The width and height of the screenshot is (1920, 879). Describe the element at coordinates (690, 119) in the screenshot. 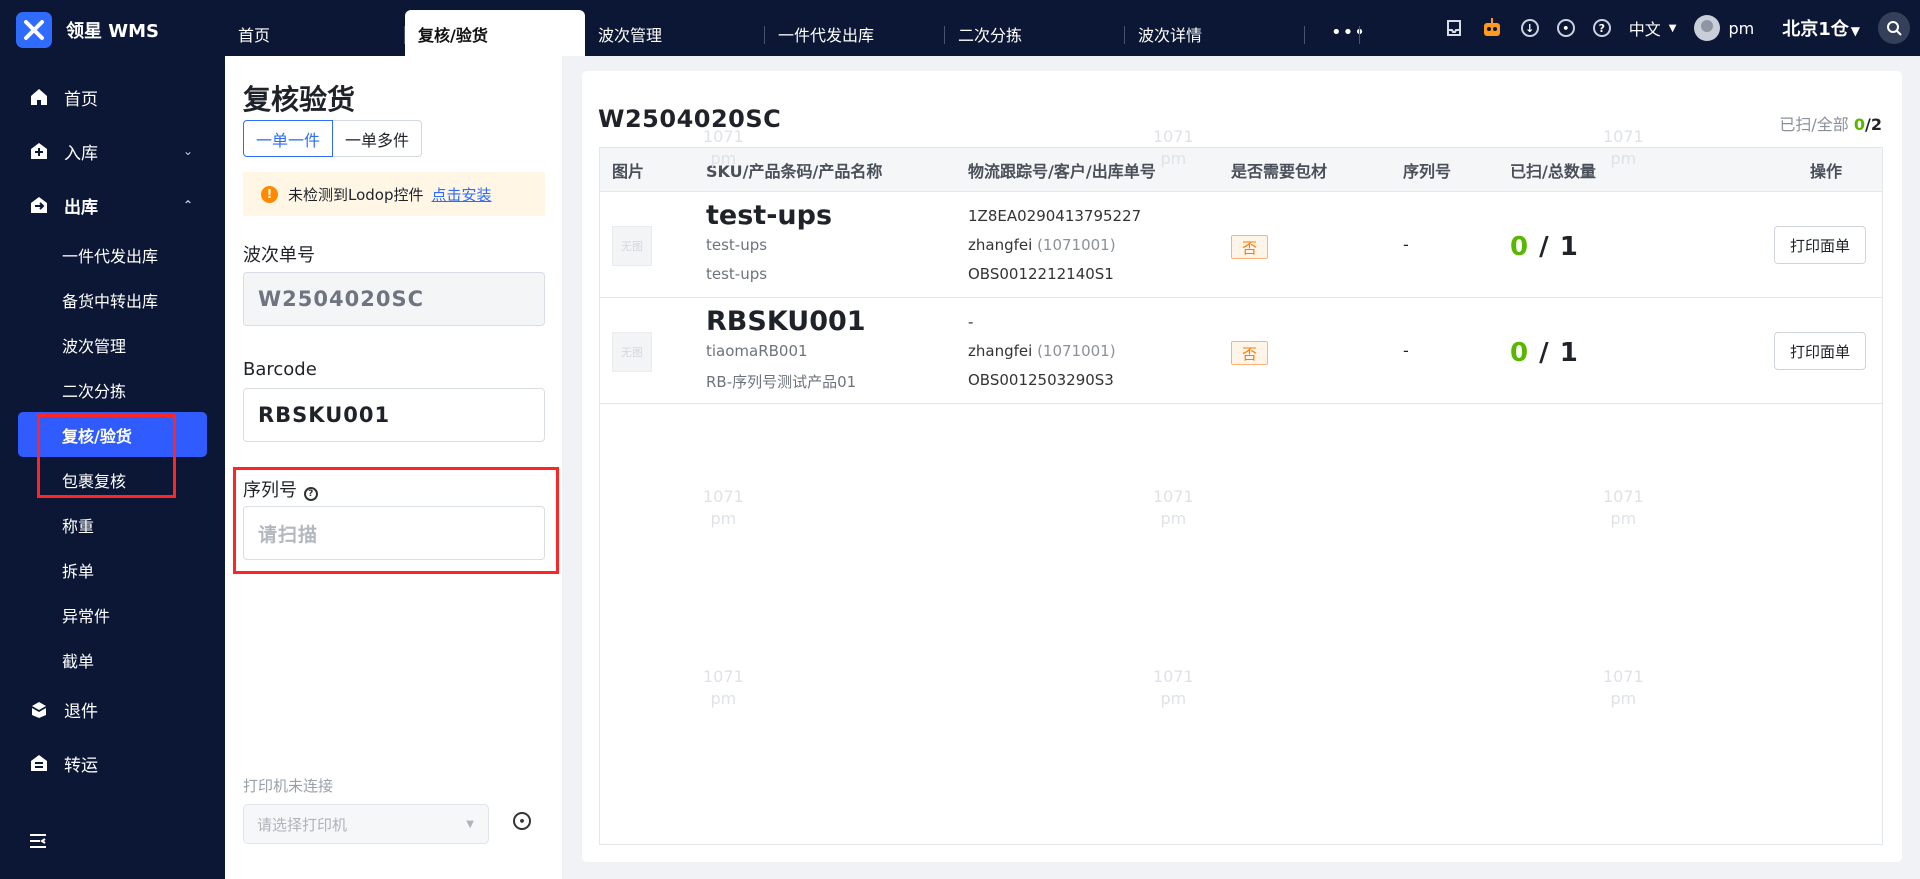

I see `wave-number-title: W2504020SC` at that location.